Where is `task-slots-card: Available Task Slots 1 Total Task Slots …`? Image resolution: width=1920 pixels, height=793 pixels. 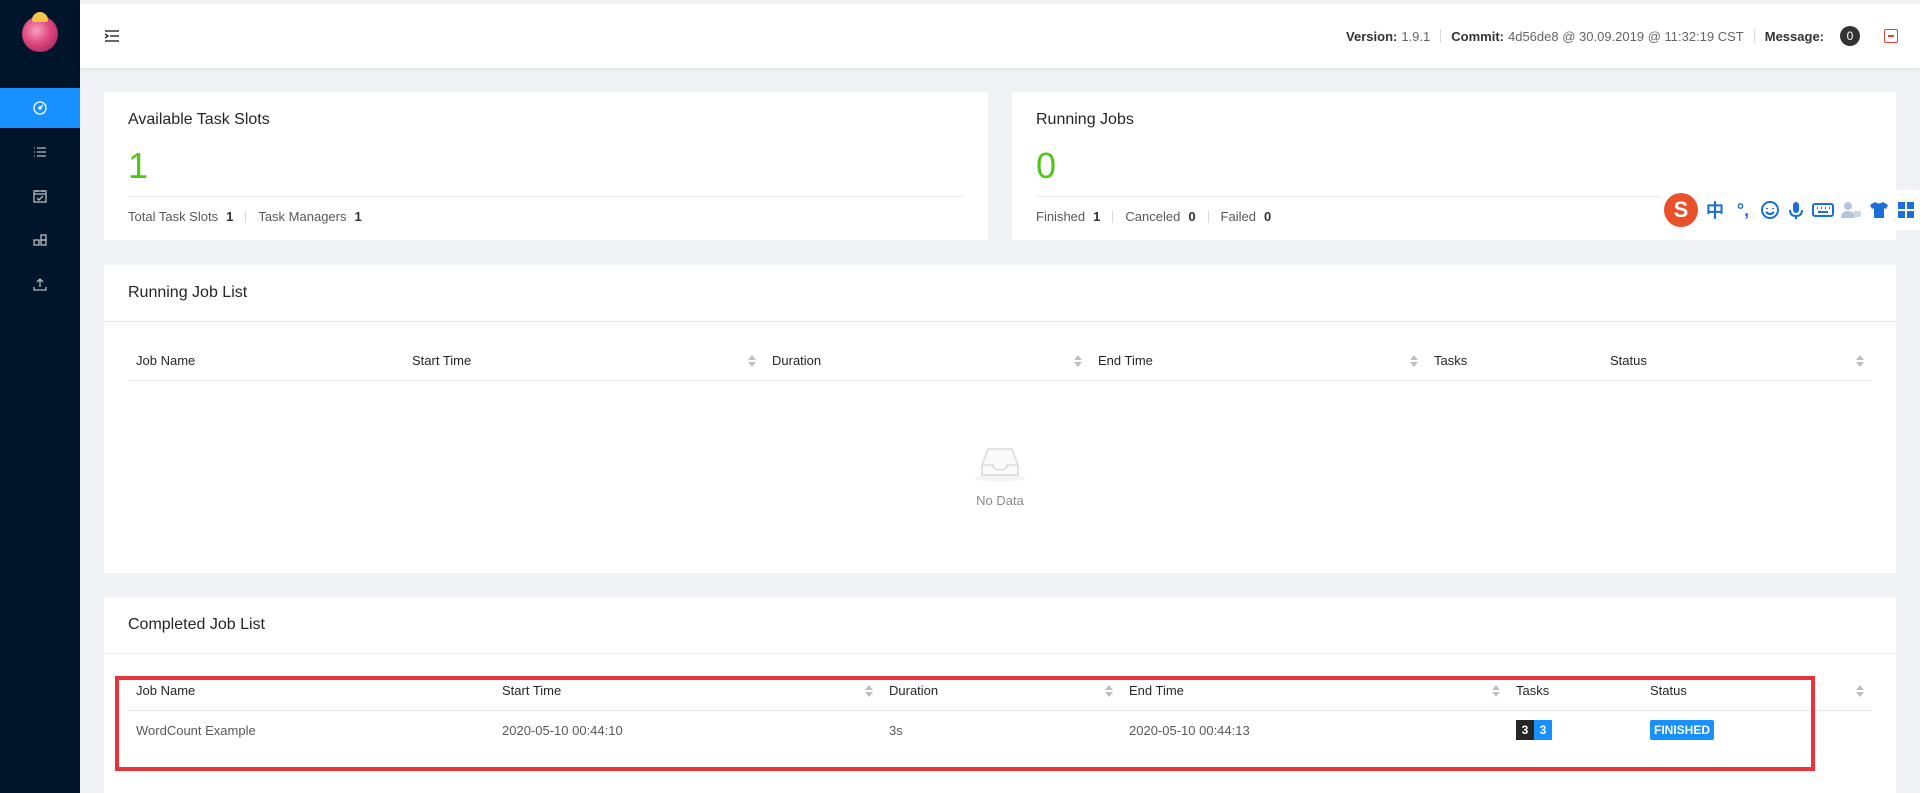
task-slots-card: Available Task Slots 1 Total Task Slots … is located at coordinates (546, 166).